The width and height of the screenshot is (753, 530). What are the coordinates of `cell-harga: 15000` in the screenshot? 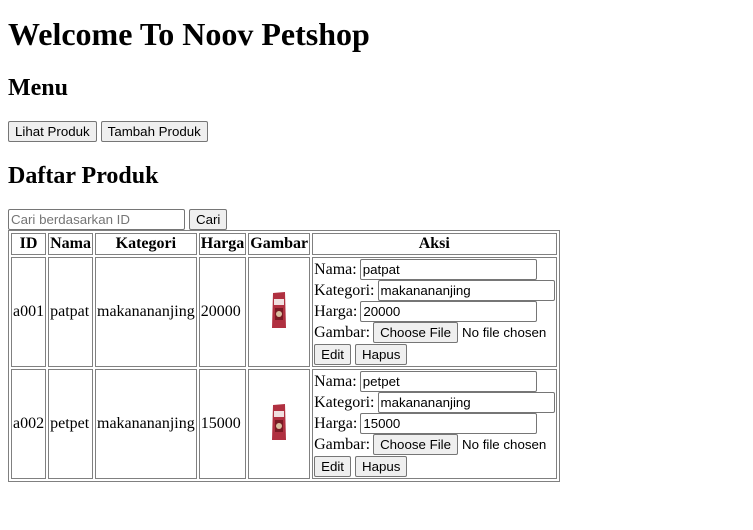 It's located at (222, 424).